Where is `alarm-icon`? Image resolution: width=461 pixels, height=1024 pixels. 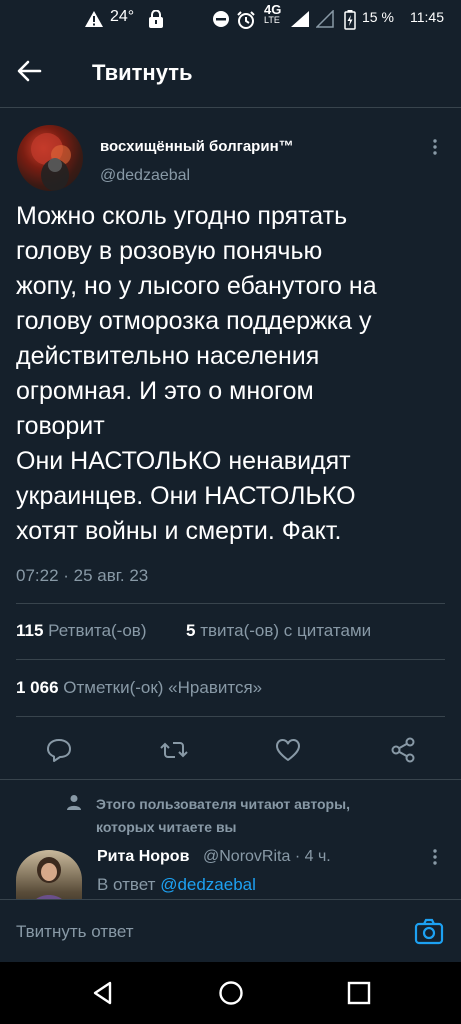 alarm-icon is located at coordinates (246, 20).